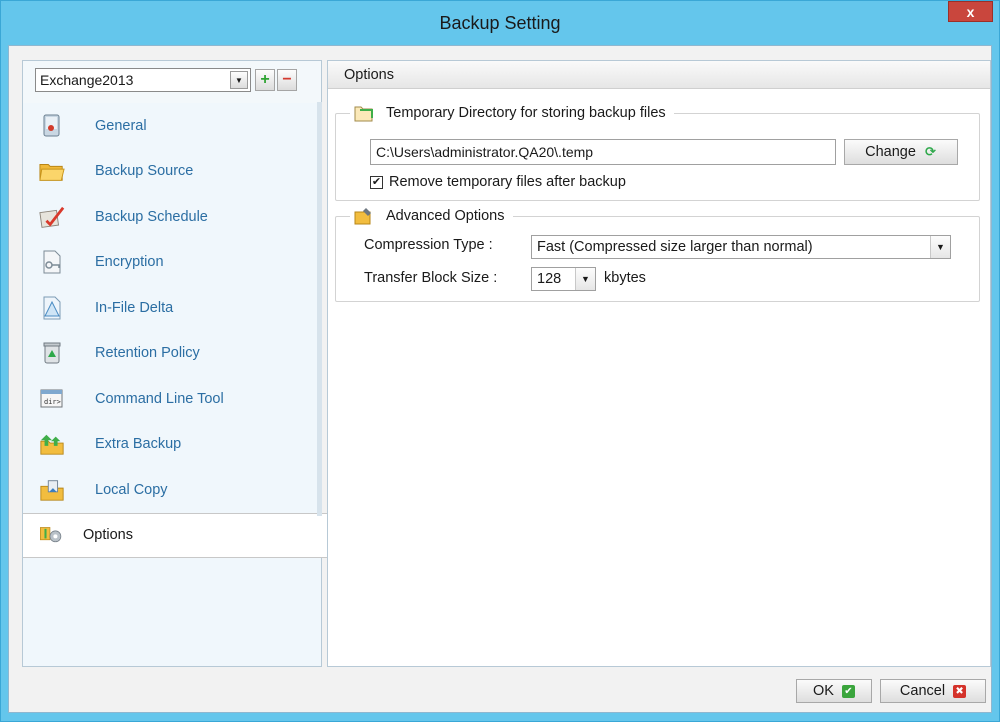  What do you see at coordinates (970, 11) in the screenshot?
I see `close-button: x` at bounding box center [970, 11].